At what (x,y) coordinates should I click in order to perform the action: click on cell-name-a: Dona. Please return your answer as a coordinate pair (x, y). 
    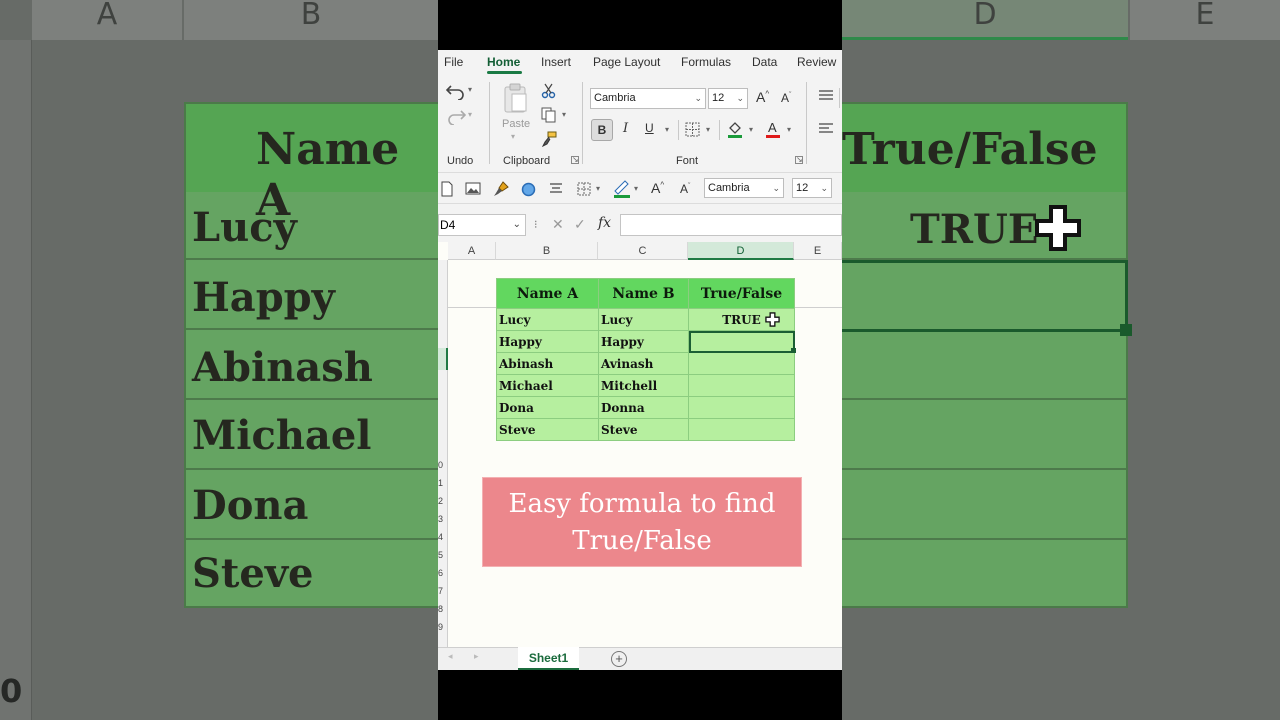
    Looking at the image, I should click on (547, 407).